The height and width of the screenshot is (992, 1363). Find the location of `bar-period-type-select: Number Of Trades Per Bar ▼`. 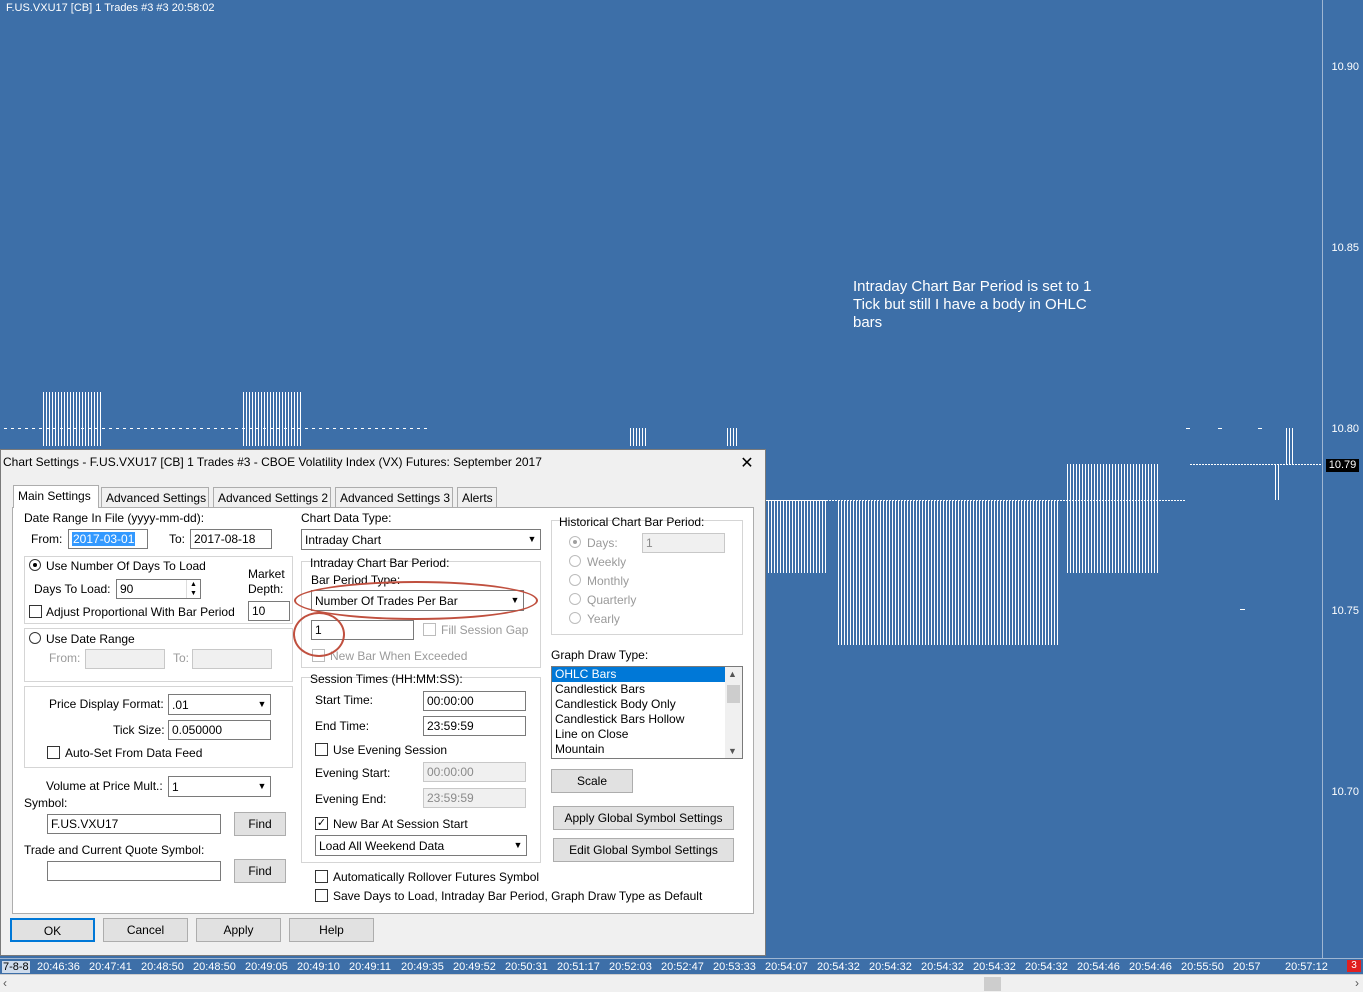

bar-period-type-select: Number Of Trades Per Bar ▼ is located at coordinates (417, 600).